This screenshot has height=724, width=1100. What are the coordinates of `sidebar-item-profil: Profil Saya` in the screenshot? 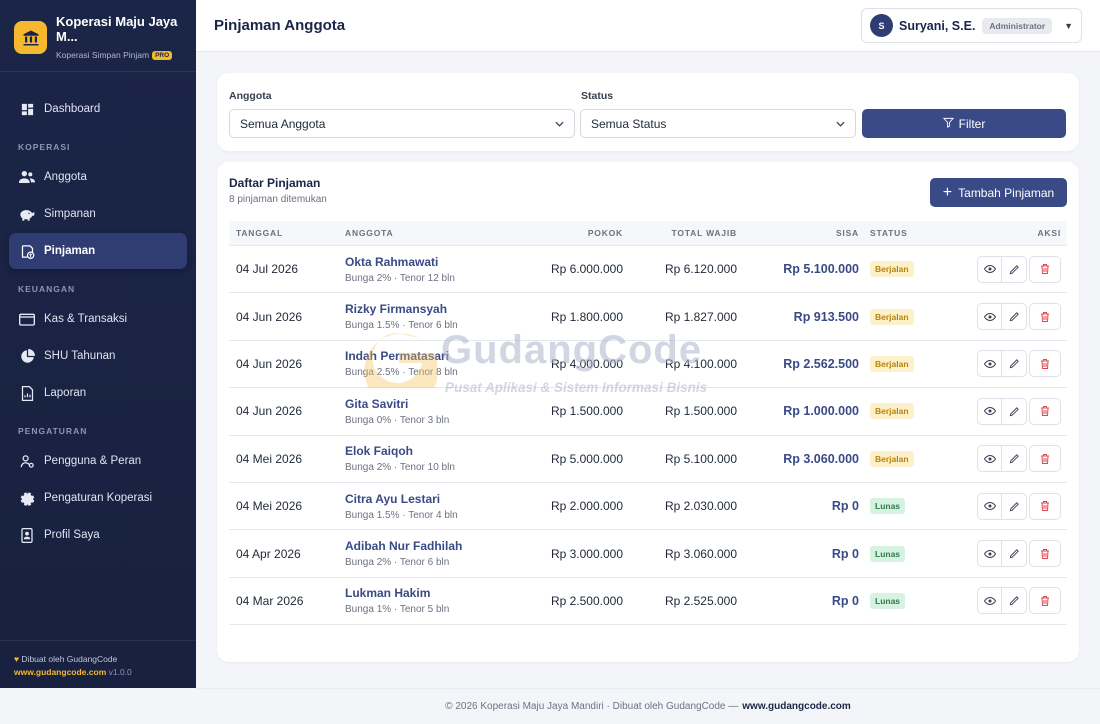 It's located at (98, 535).